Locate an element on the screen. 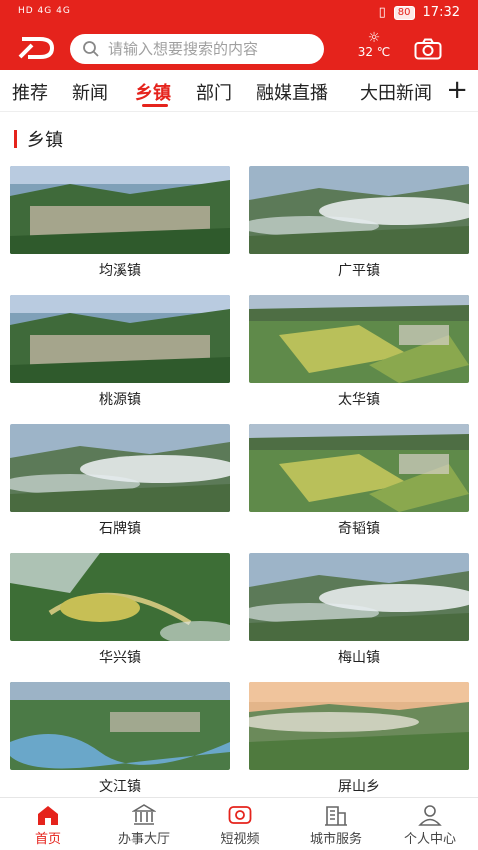 This screenshot has width=478, height=850. battery-indicator: 80 is located at coordinates (404, 12).